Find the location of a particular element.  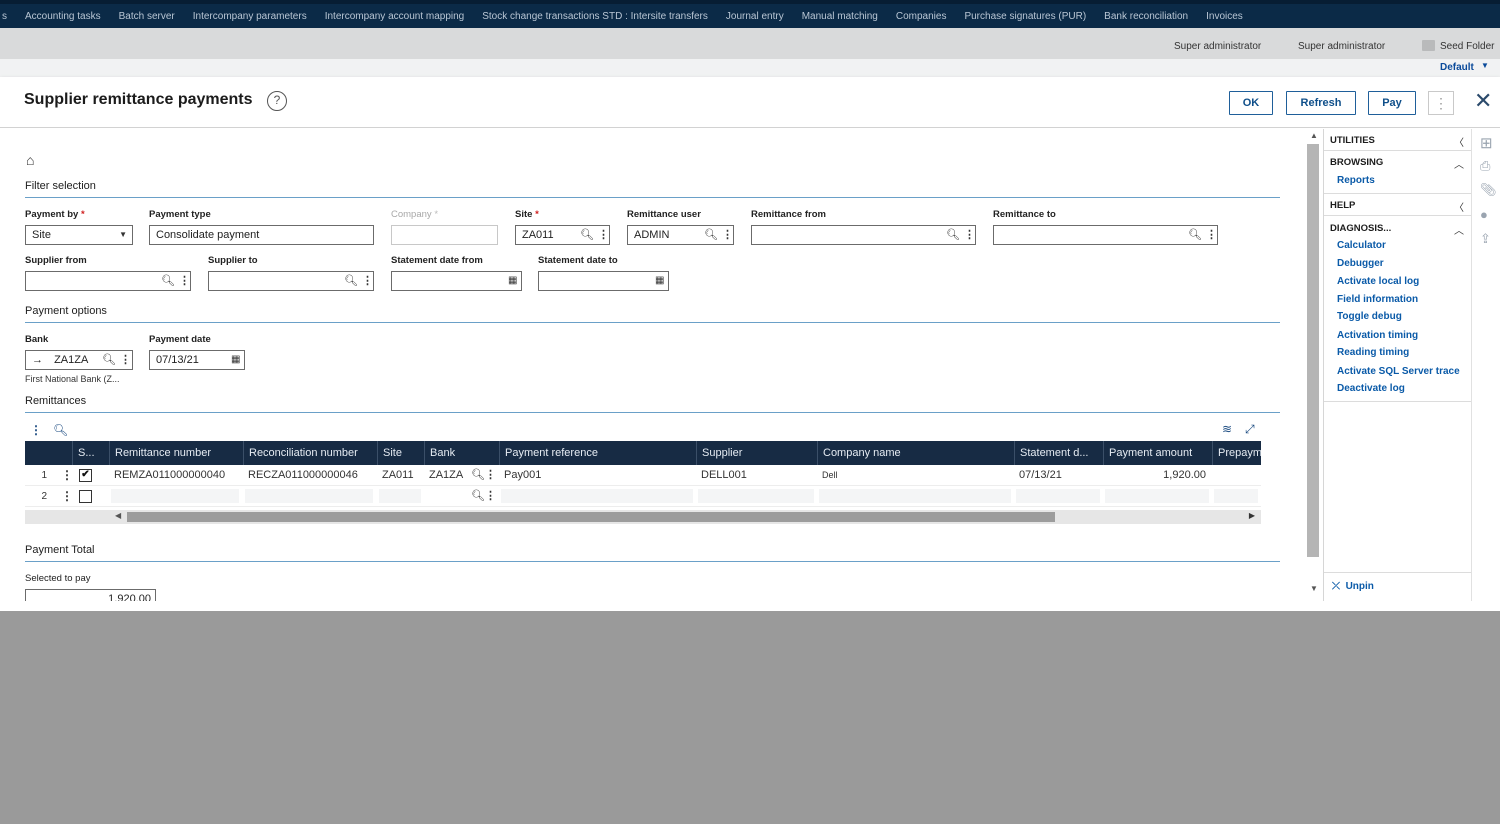

cell-bank: ZA1ZA is located at coordinates (446, 475).